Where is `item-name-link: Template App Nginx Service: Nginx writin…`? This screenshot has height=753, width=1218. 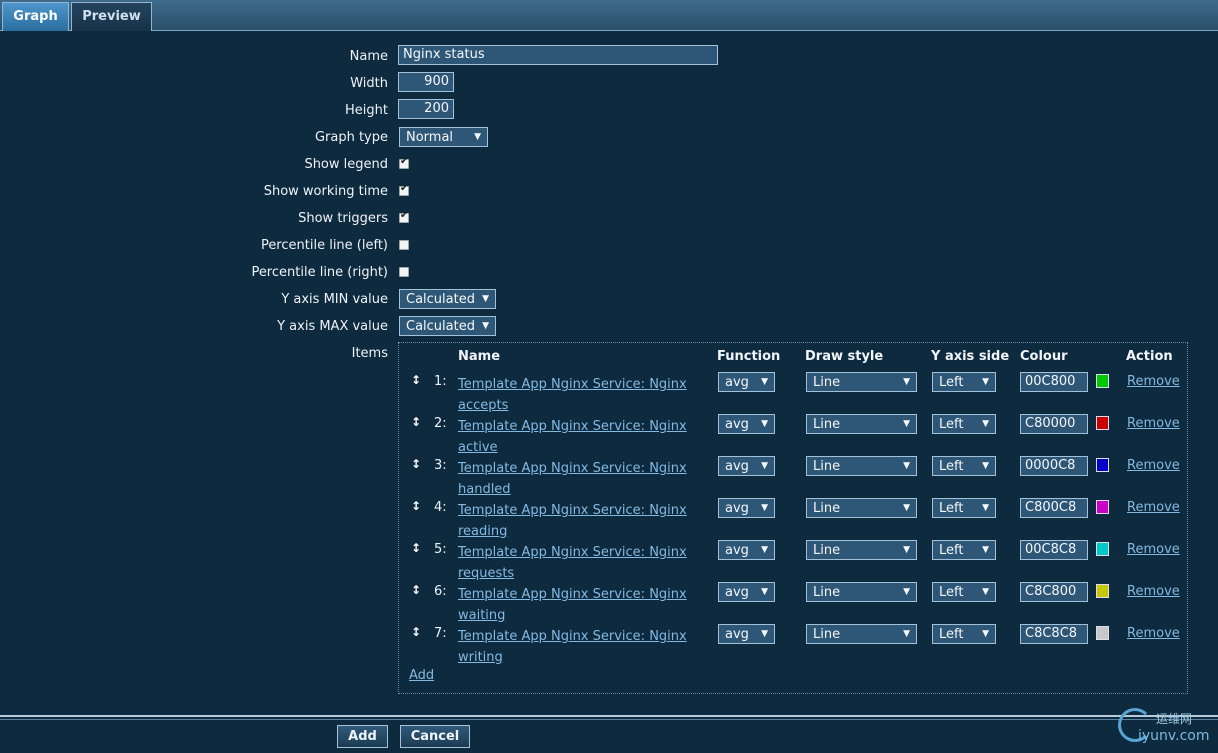 item-name-link: Template App Nginx Service: Nginx writin… is located at coordinates (578, 647).